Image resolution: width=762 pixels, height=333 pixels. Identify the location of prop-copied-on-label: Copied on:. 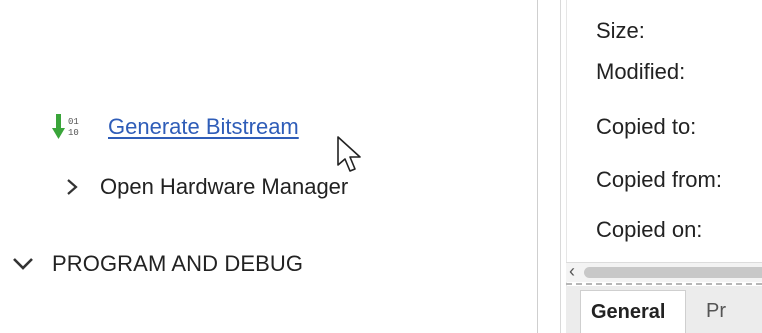
(649, 229).